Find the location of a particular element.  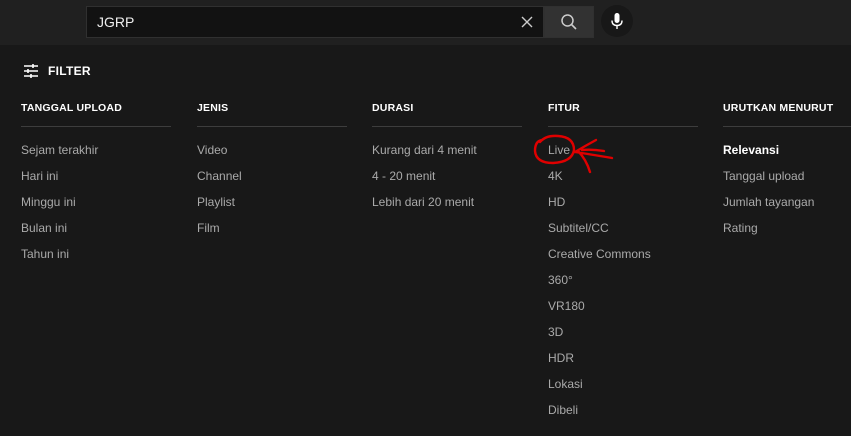

filter-option-last-hour: Sejam terakhir is located at coordinates (96, 150).